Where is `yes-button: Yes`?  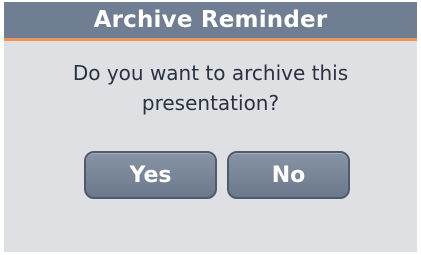
yes-button: Yes is located at coordinates (150, 175).